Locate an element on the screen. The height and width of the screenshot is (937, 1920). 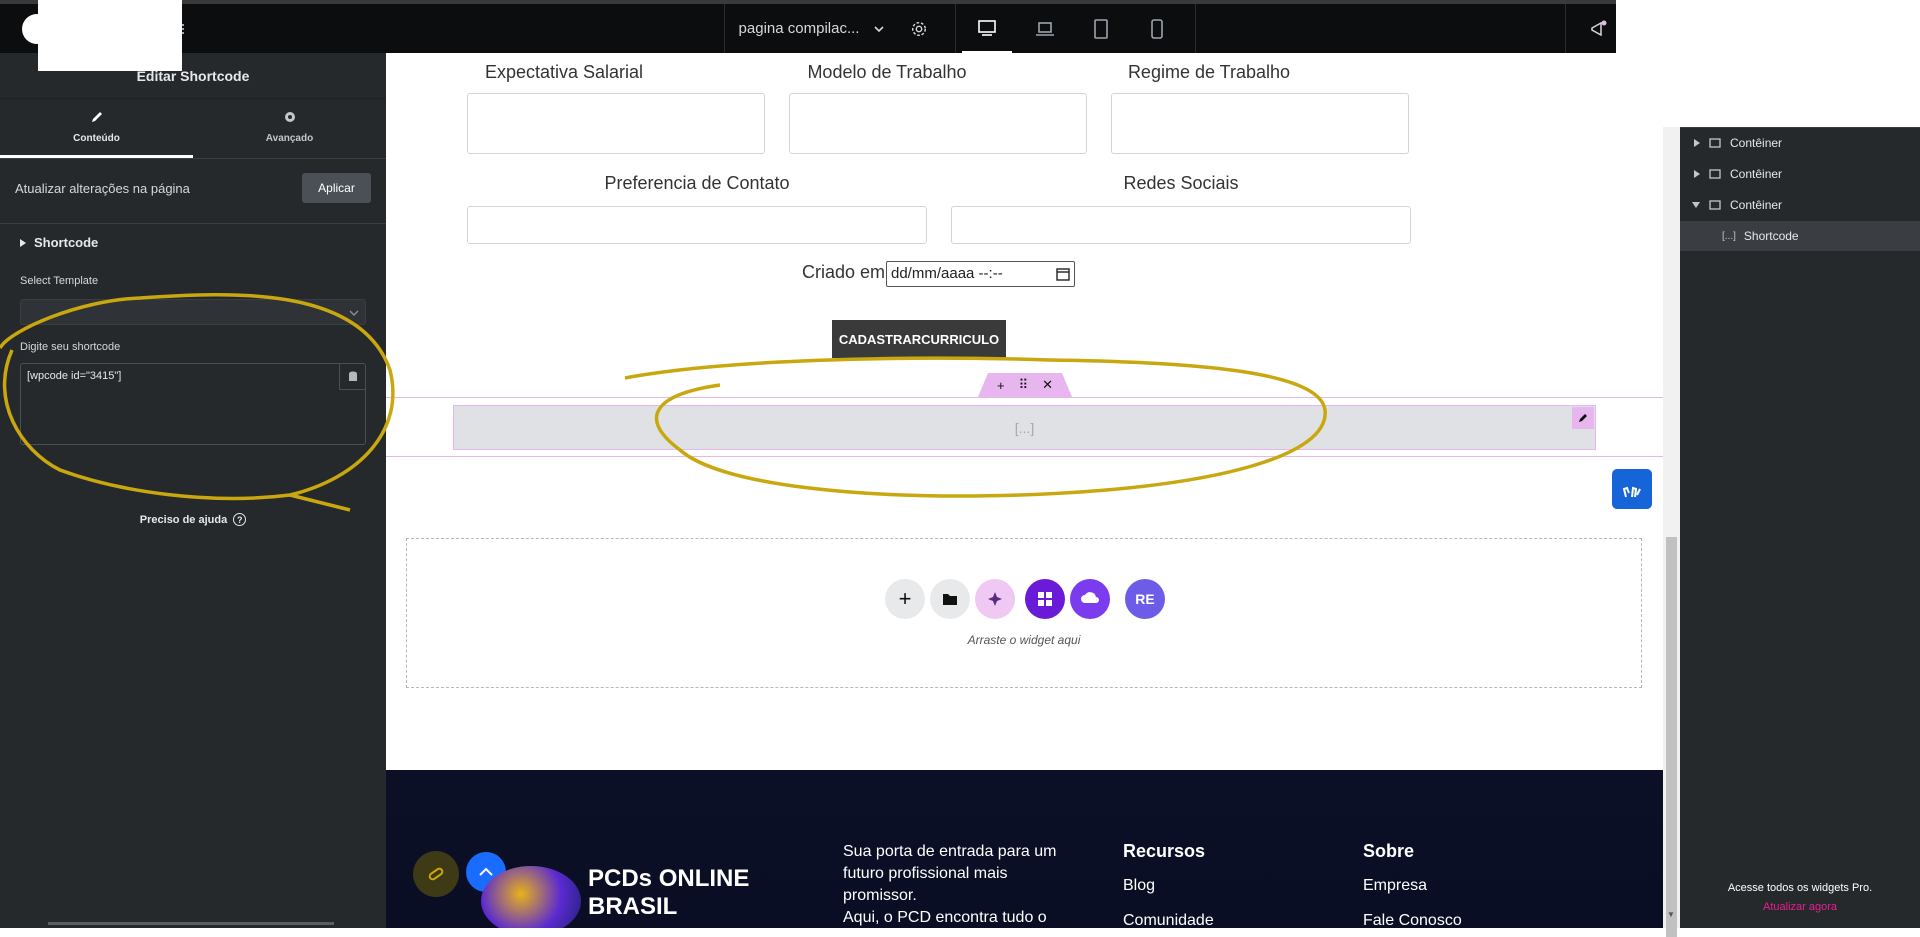
navigator-item-shortcode: [...] Shortcode is located at coordinates (1800, 236).